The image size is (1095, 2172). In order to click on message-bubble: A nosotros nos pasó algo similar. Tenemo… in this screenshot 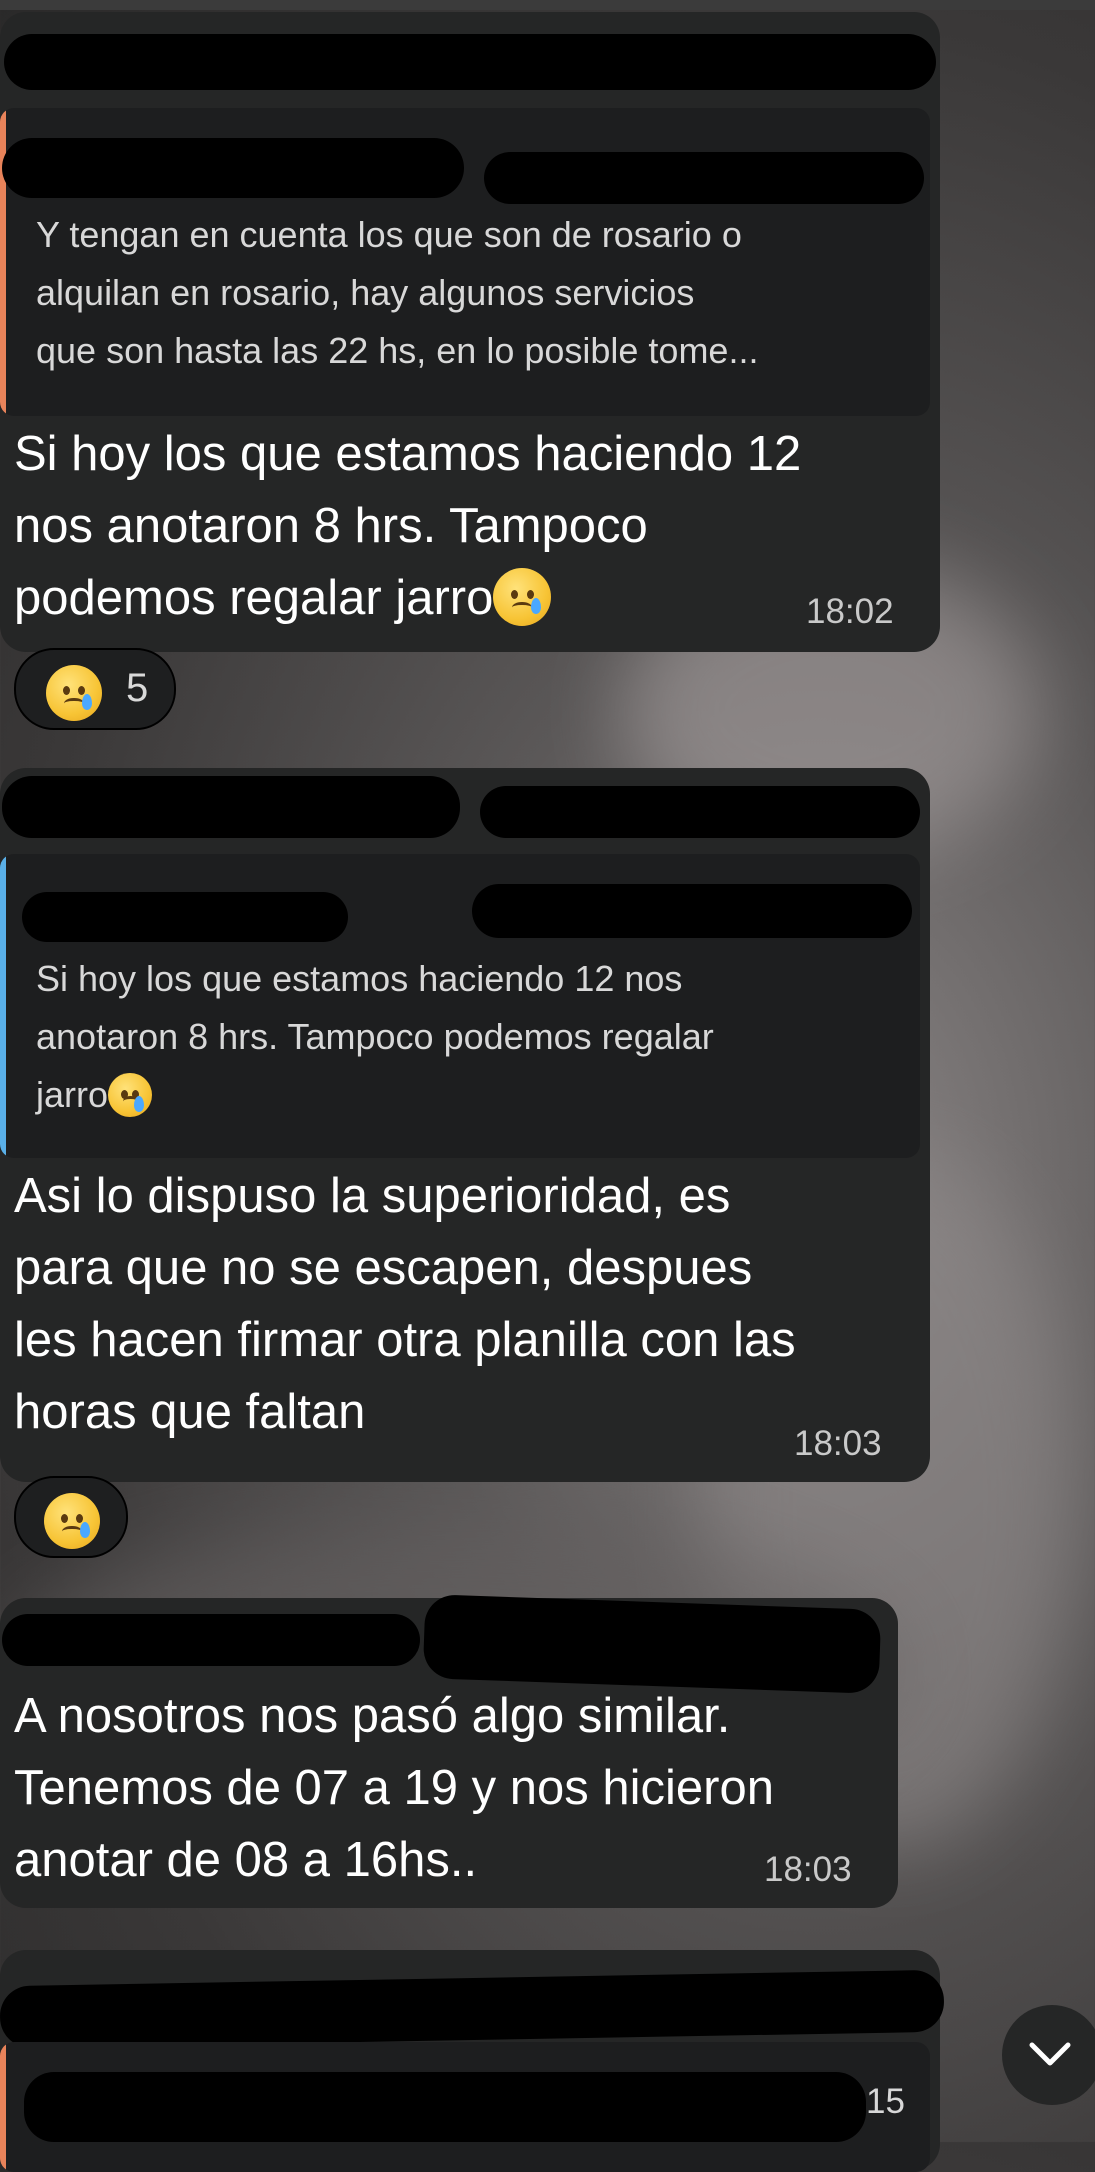, I will do `click(449, 1751)`.